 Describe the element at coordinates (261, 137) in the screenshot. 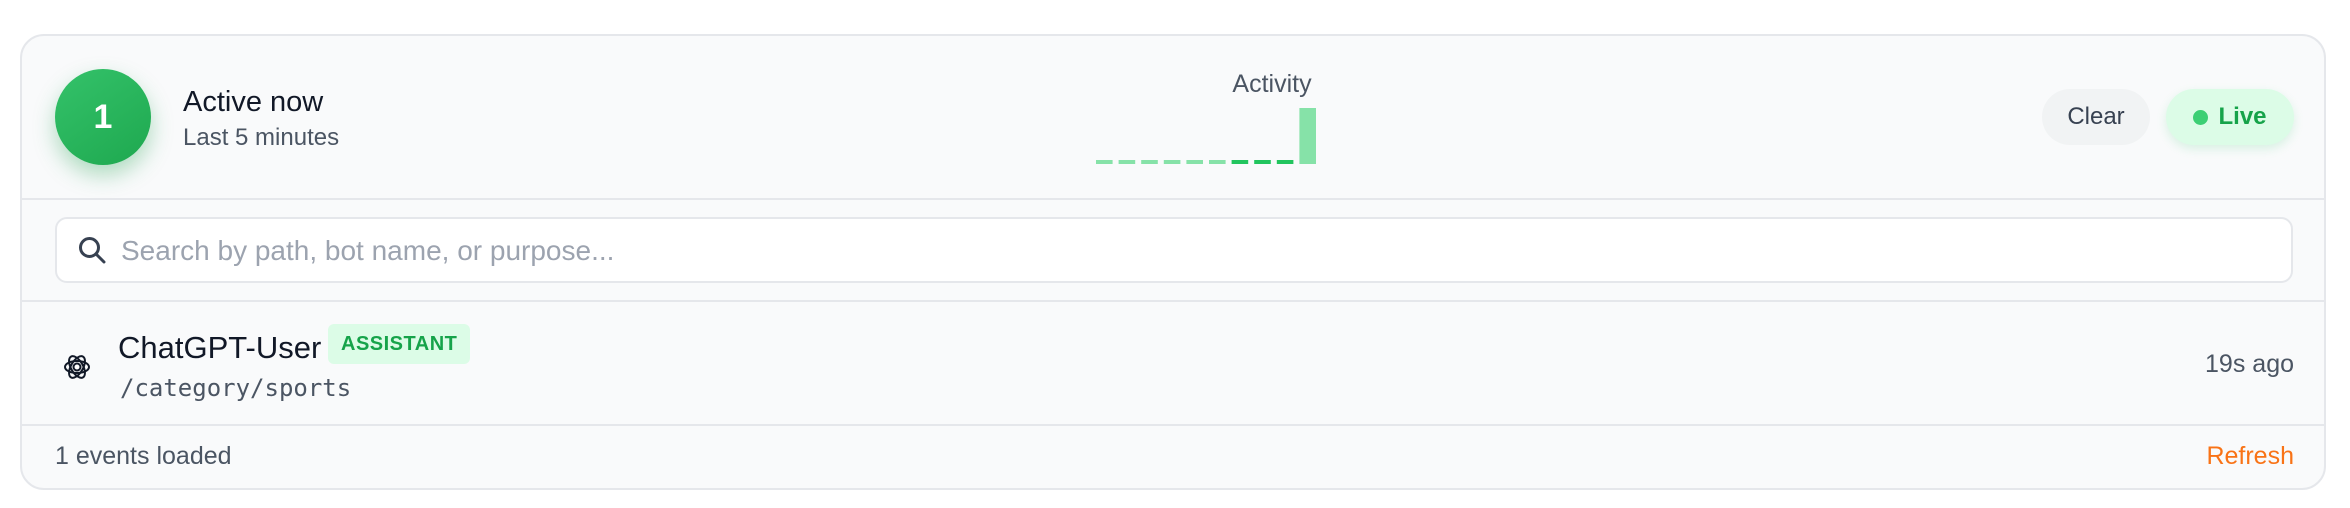

I see `panel-subtitle: Last 5 minutes` at that location.